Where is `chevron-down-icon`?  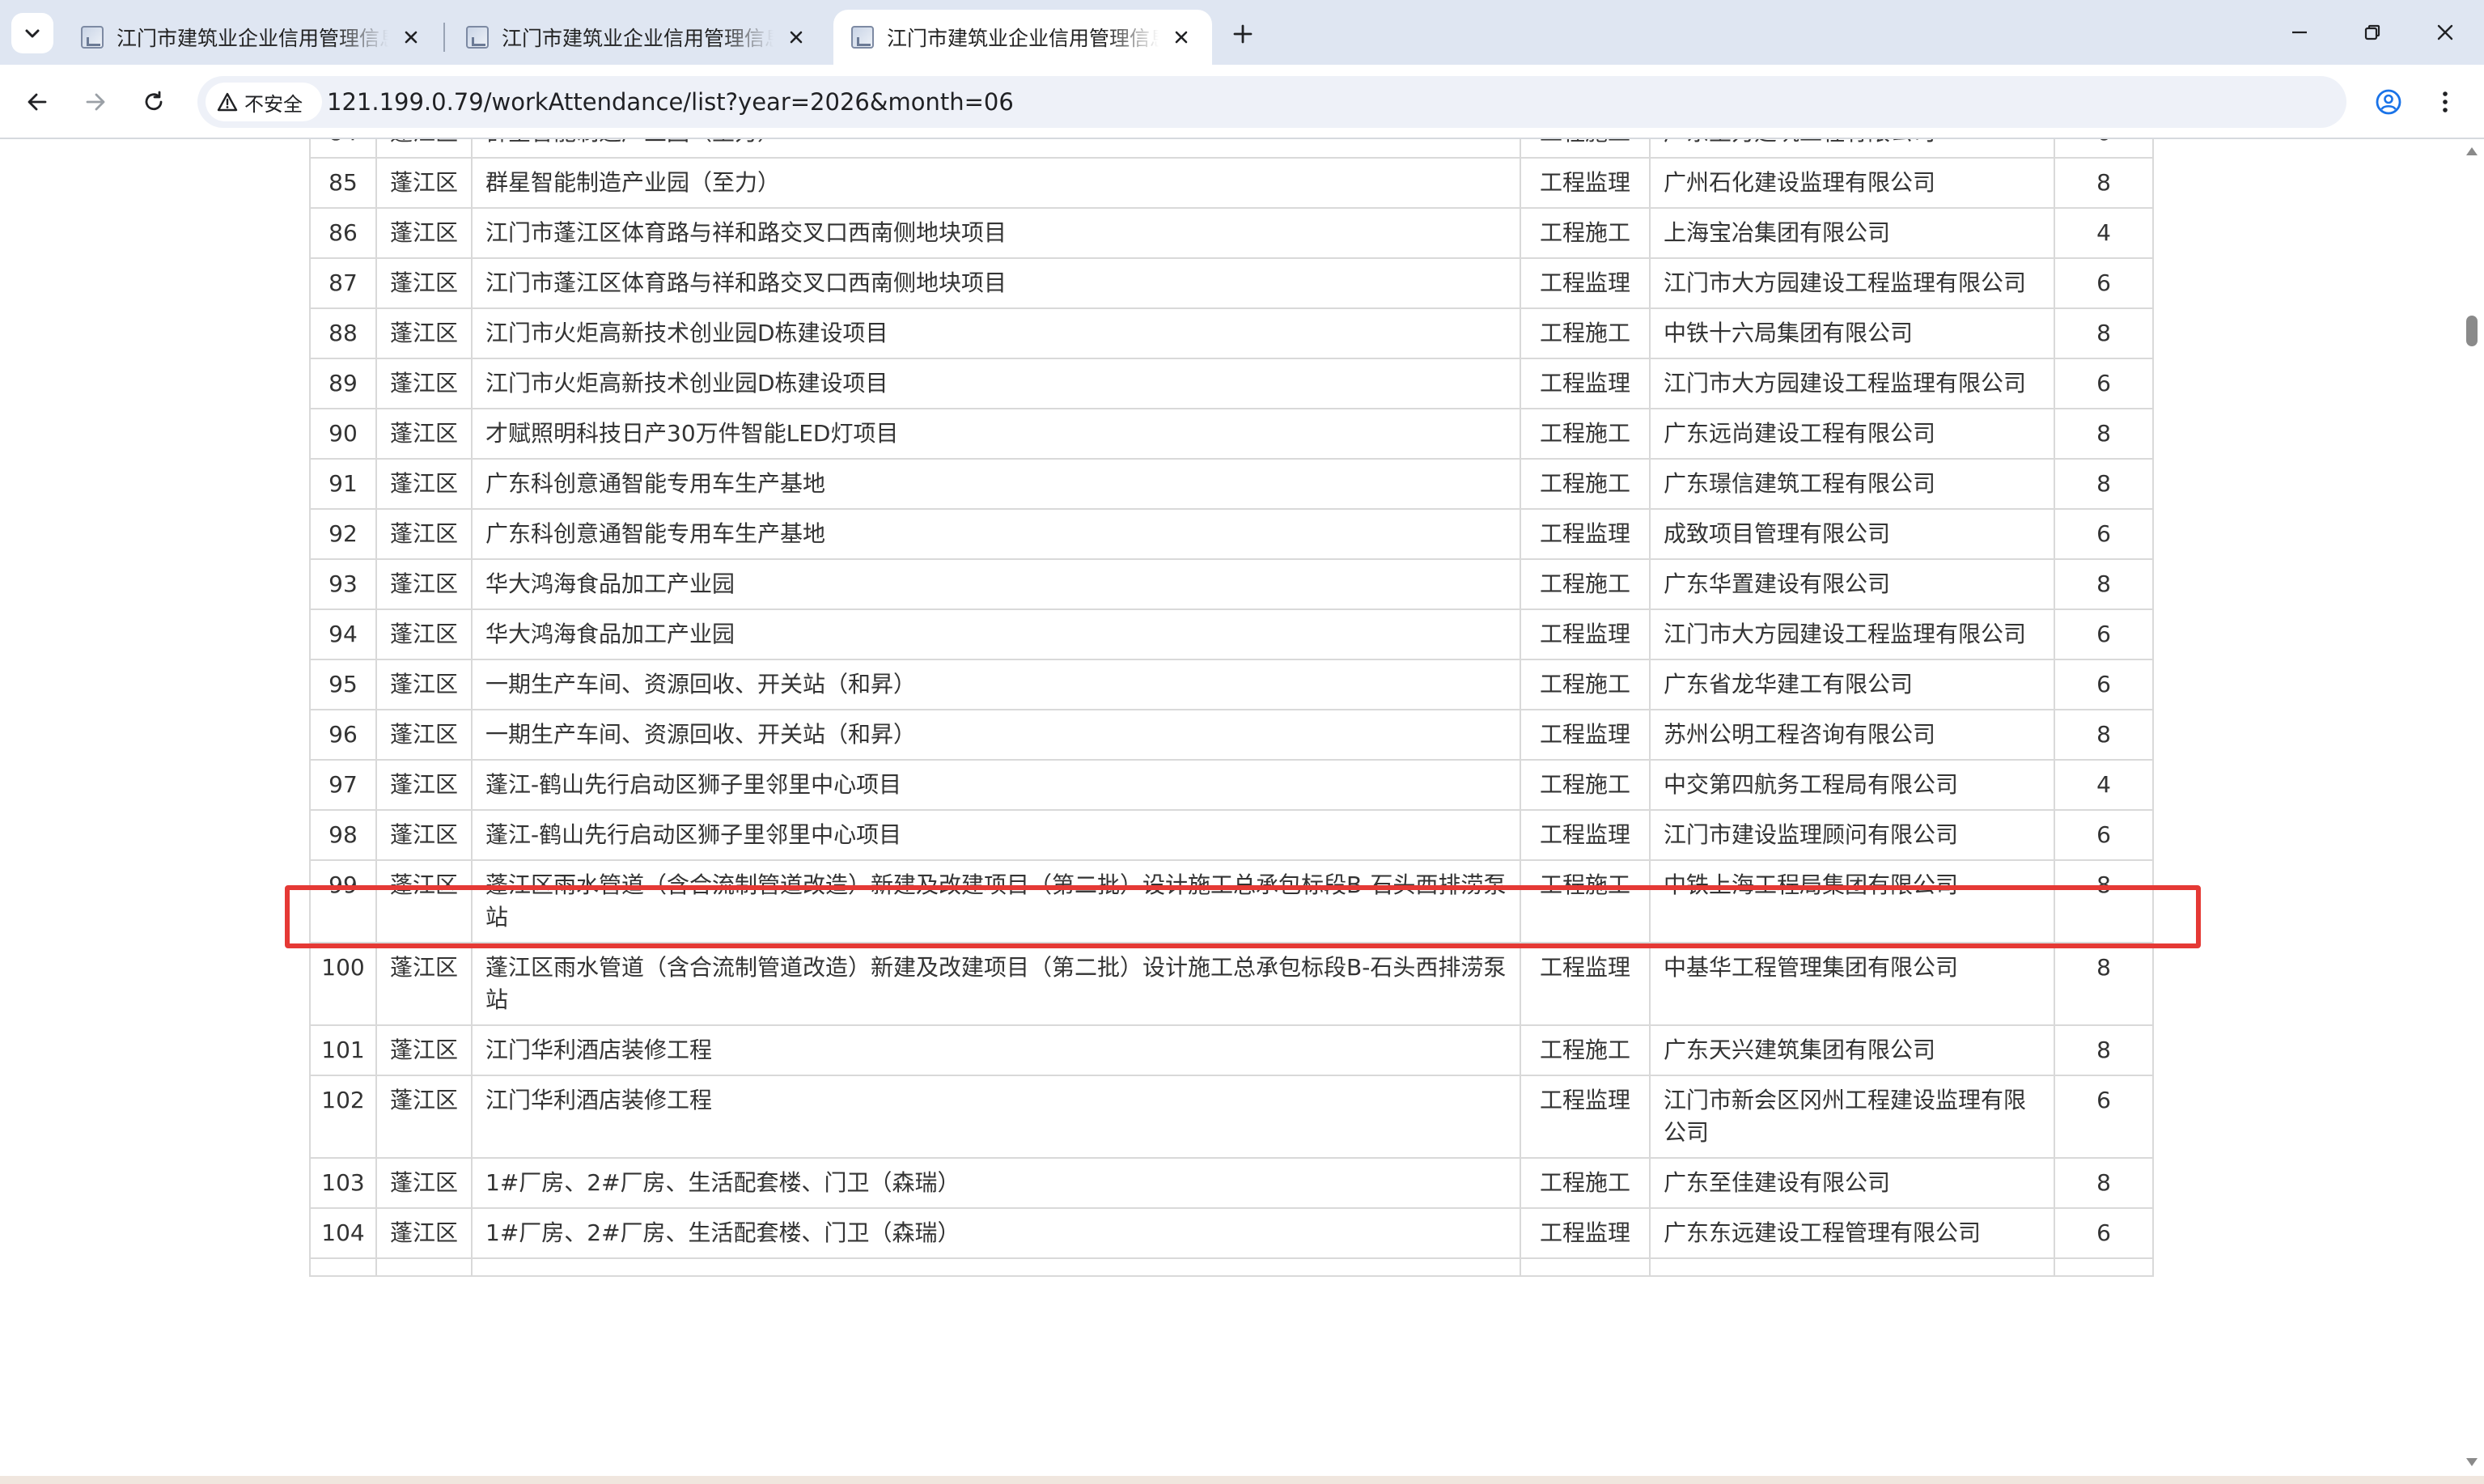 chevron-down-icon is located at coordinates (32, 33).